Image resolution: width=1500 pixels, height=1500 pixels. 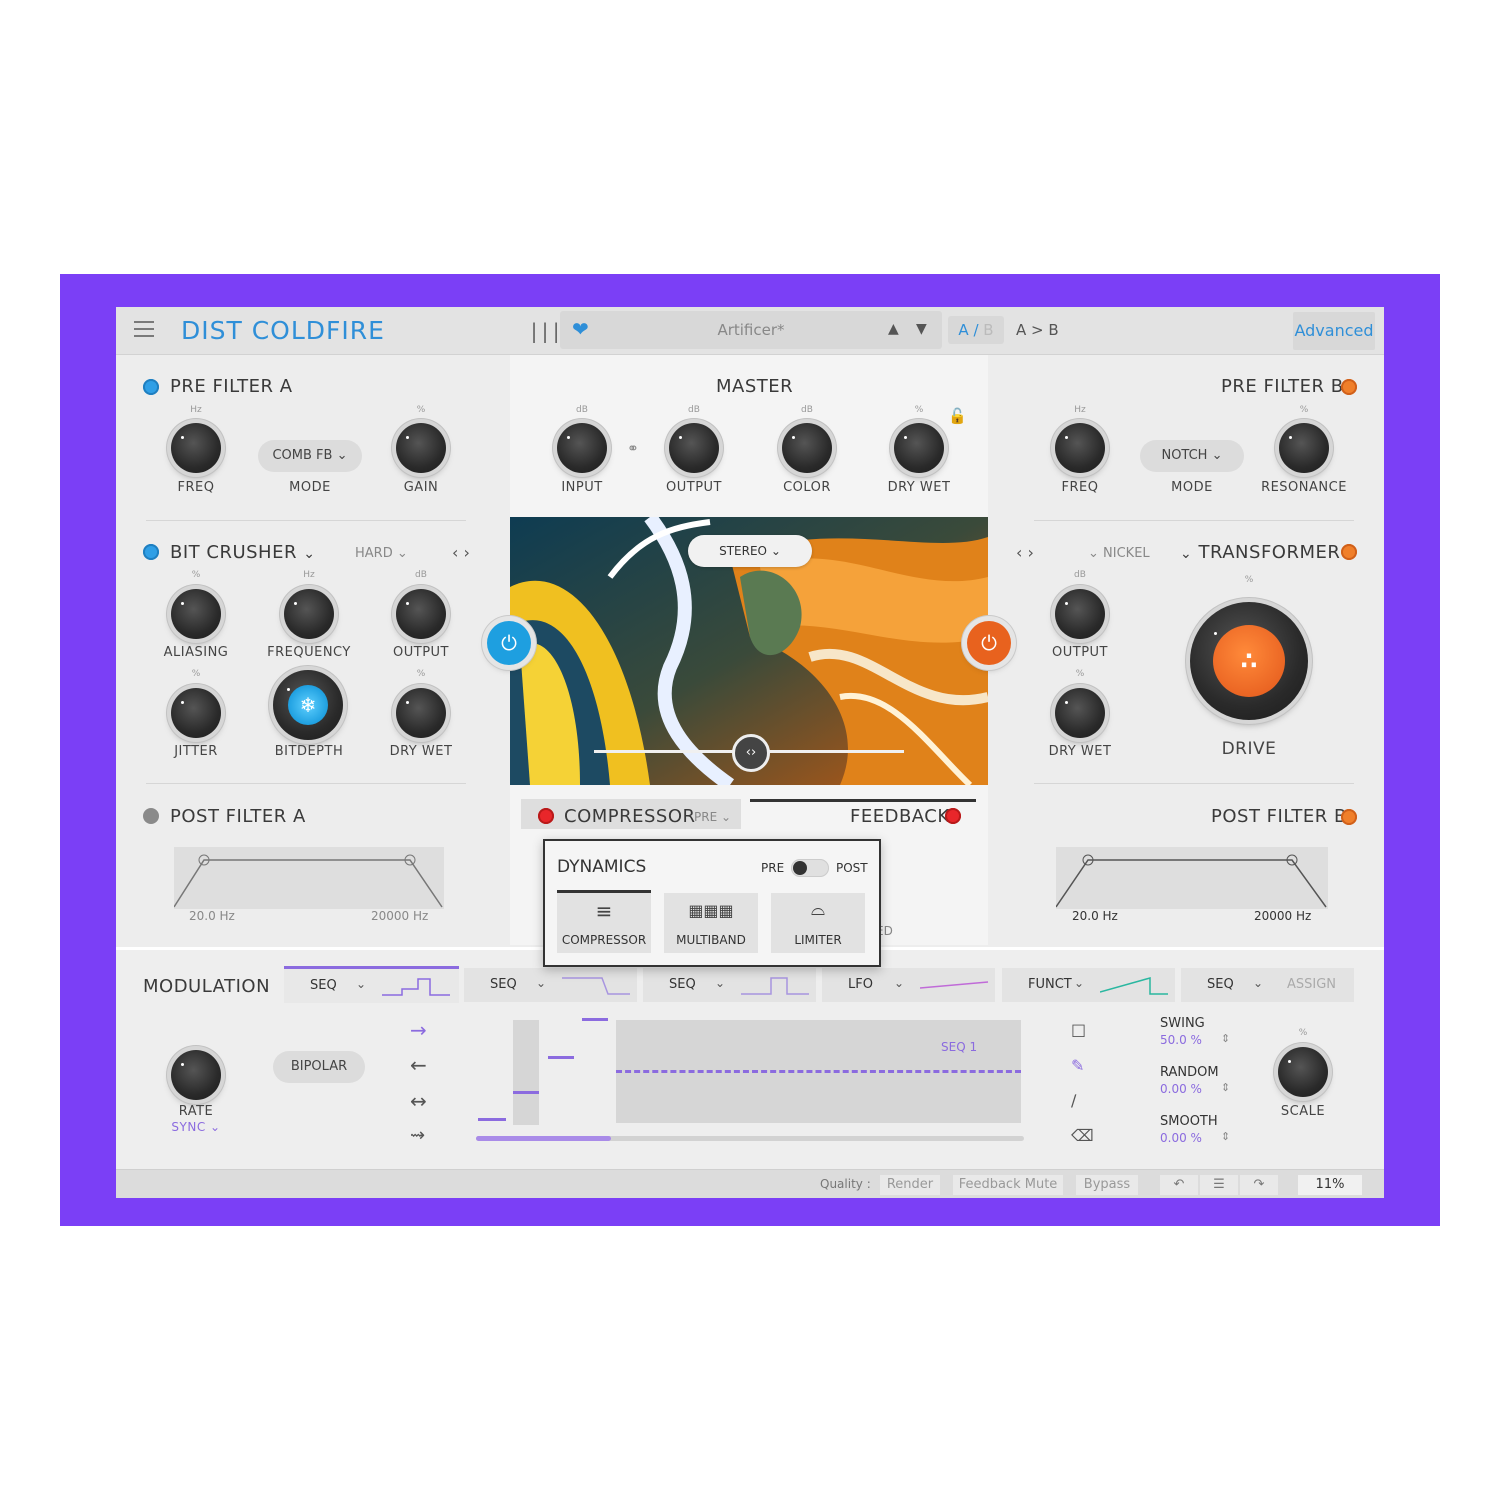 What do you see at coordinates (421, 448) in the screenshot?
I see `pre-filter-a-gain-knob` at bounding box center [421, 448].